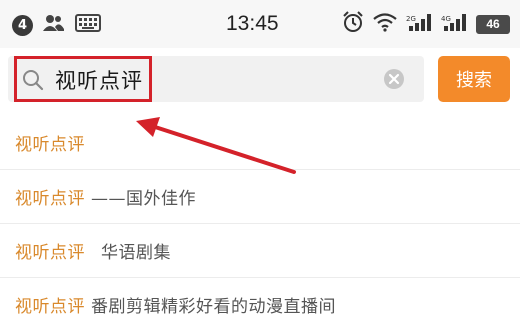 The width and height of the screenshot is (520, 325). Describe the element at coordinates (419, 24) in the screenshot. I see `signal-icon: 2G` at that location.